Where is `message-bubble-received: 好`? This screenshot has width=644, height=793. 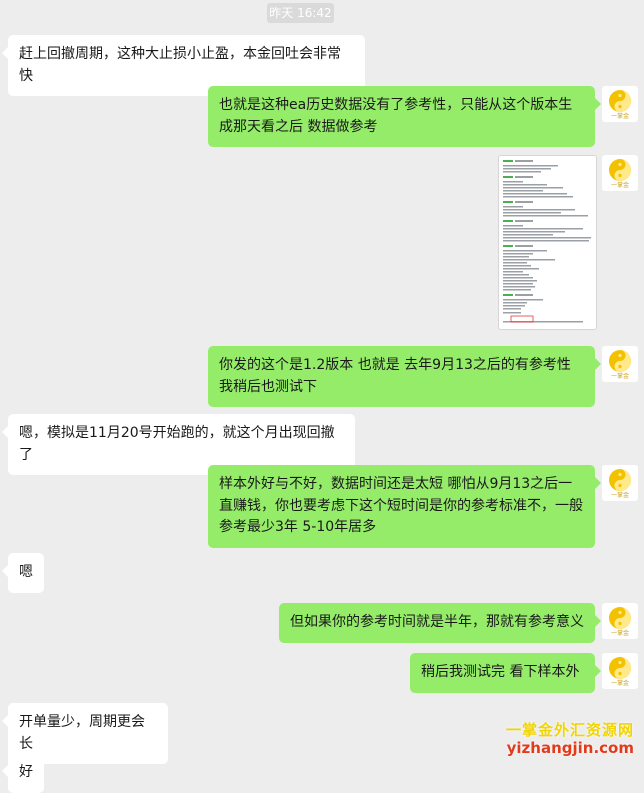 message-bubble-received: 好 is located at coordinates (23, 773).